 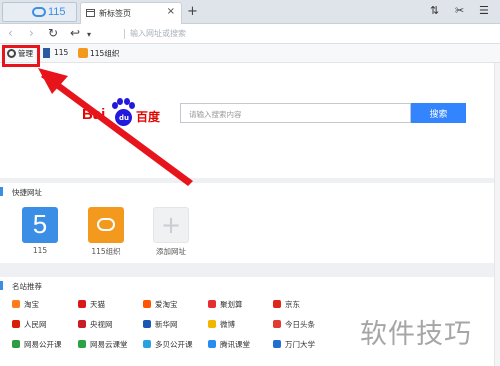 I want to click on bookmark-label: 115组织, so click(x=105, y=53).